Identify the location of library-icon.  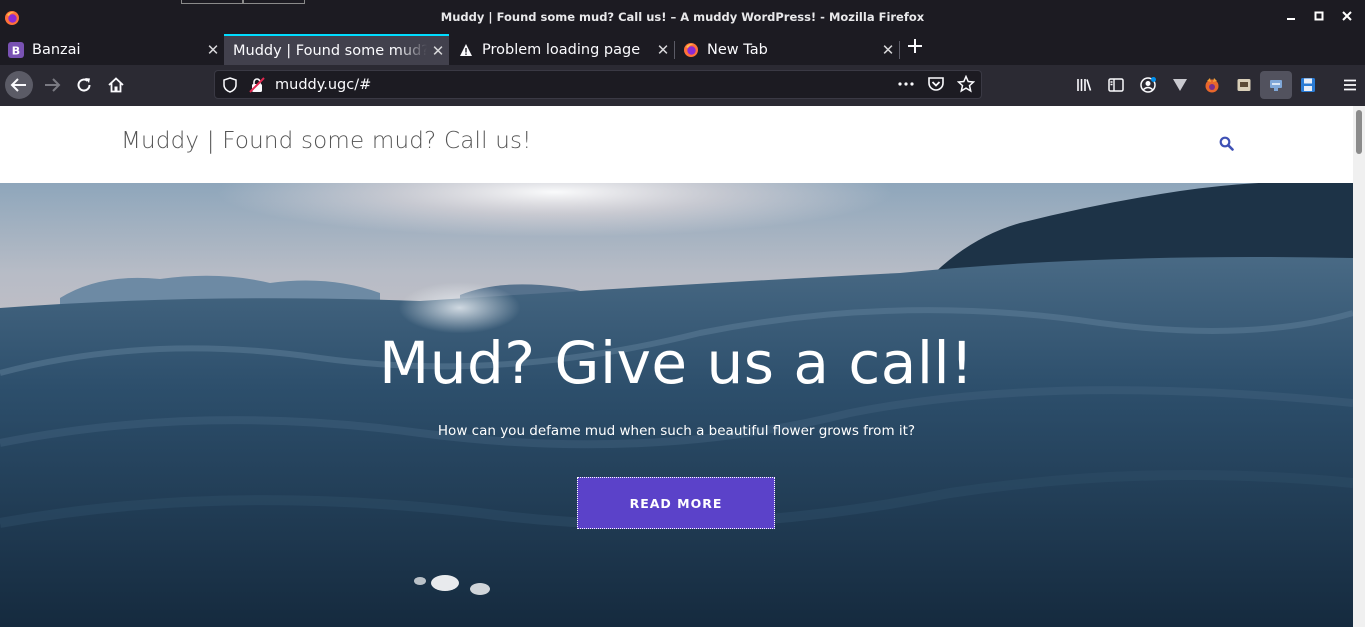
(1084, 85).